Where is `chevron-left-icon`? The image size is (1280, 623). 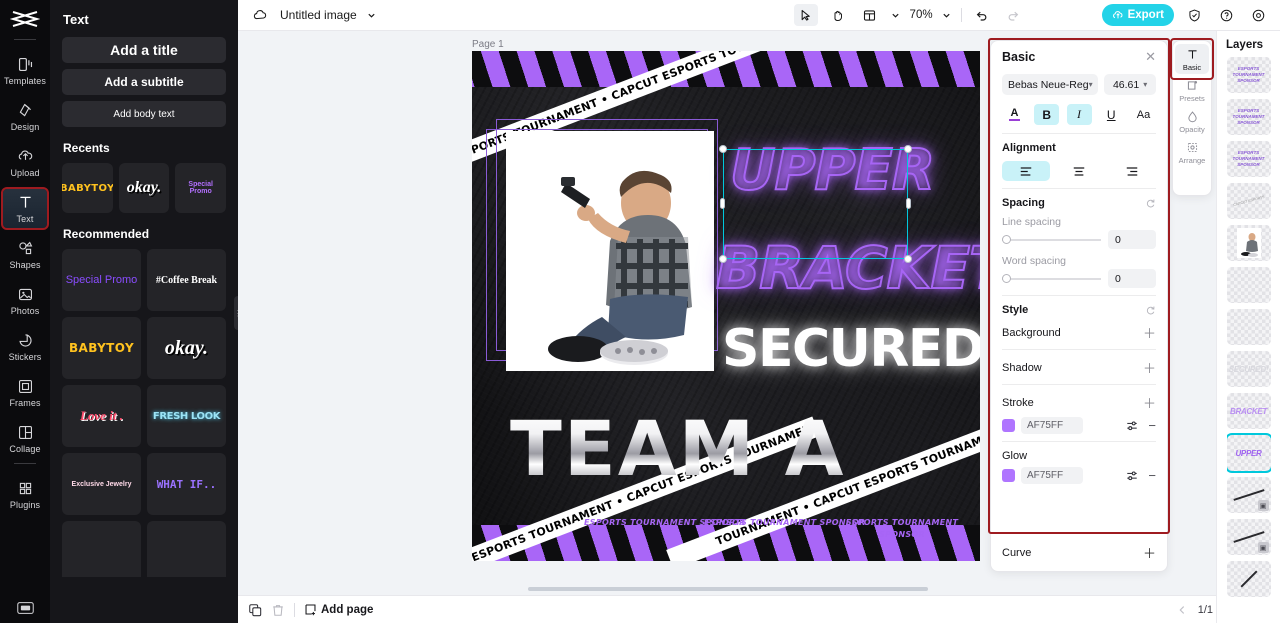 chevron-left-icon is located at coordinates (1182, 610).